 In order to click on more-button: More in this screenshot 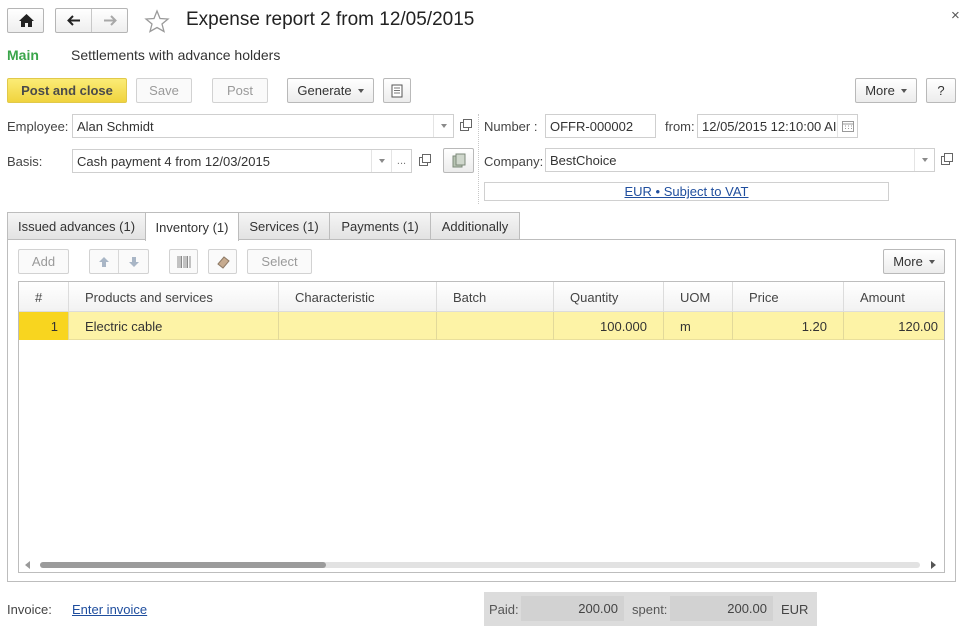, I will do `click(886, 90)`.